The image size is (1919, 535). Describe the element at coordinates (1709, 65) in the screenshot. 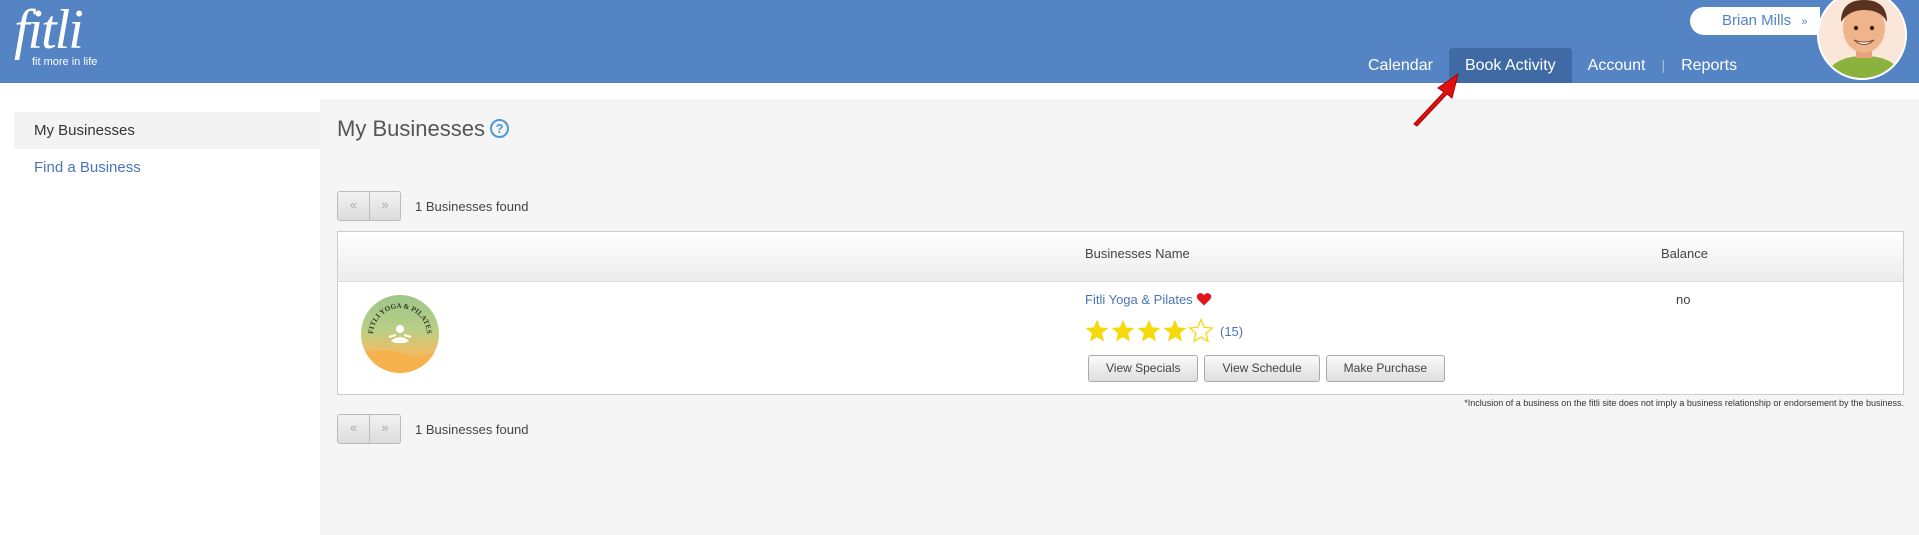

I see `nav-reports: Reports` at that location.